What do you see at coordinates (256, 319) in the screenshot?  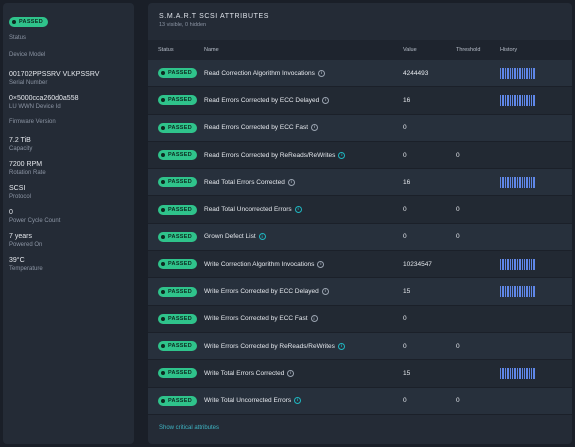 I see `attribute-name: Write Errors Corrected by ECC Fast` at bounding box center [256, 319].